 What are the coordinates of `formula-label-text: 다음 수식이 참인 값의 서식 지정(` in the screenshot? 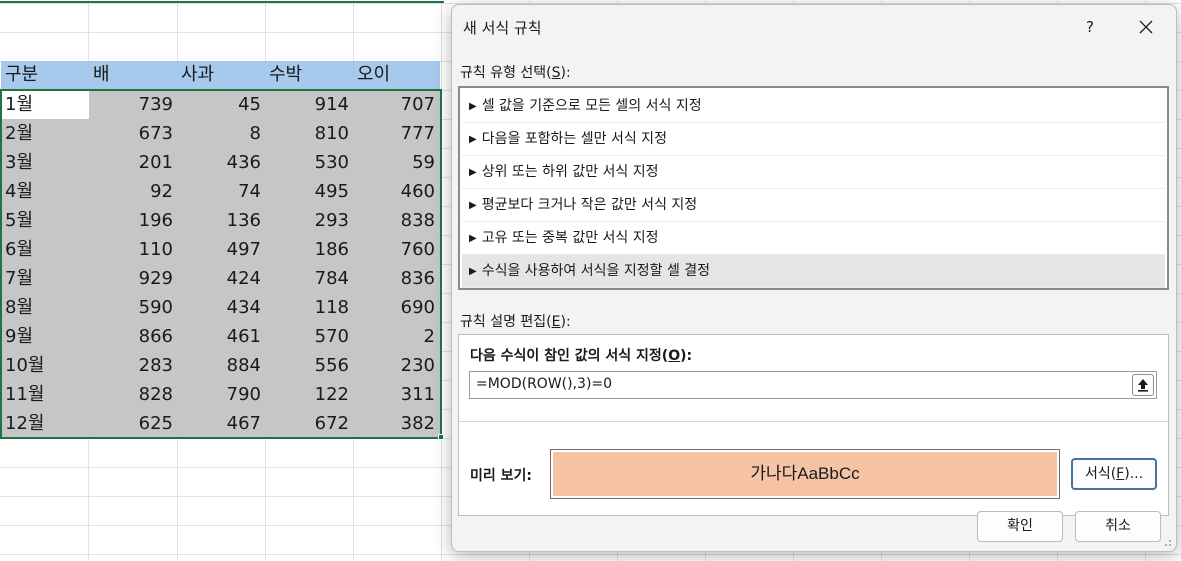 It's located at (569, 356).